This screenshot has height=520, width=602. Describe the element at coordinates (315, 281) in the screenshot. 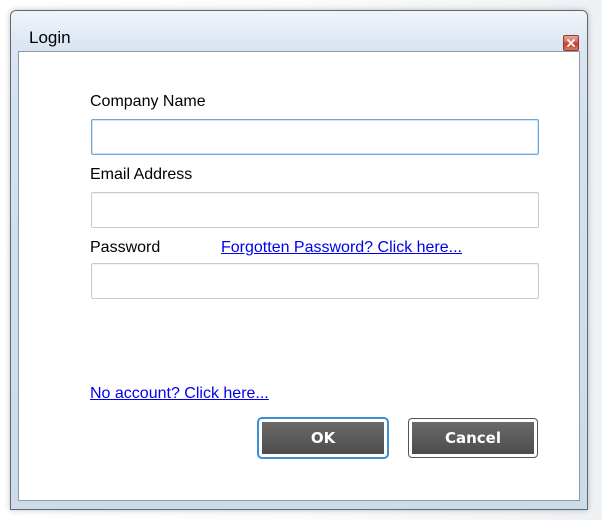

I see `password-input` at that location.